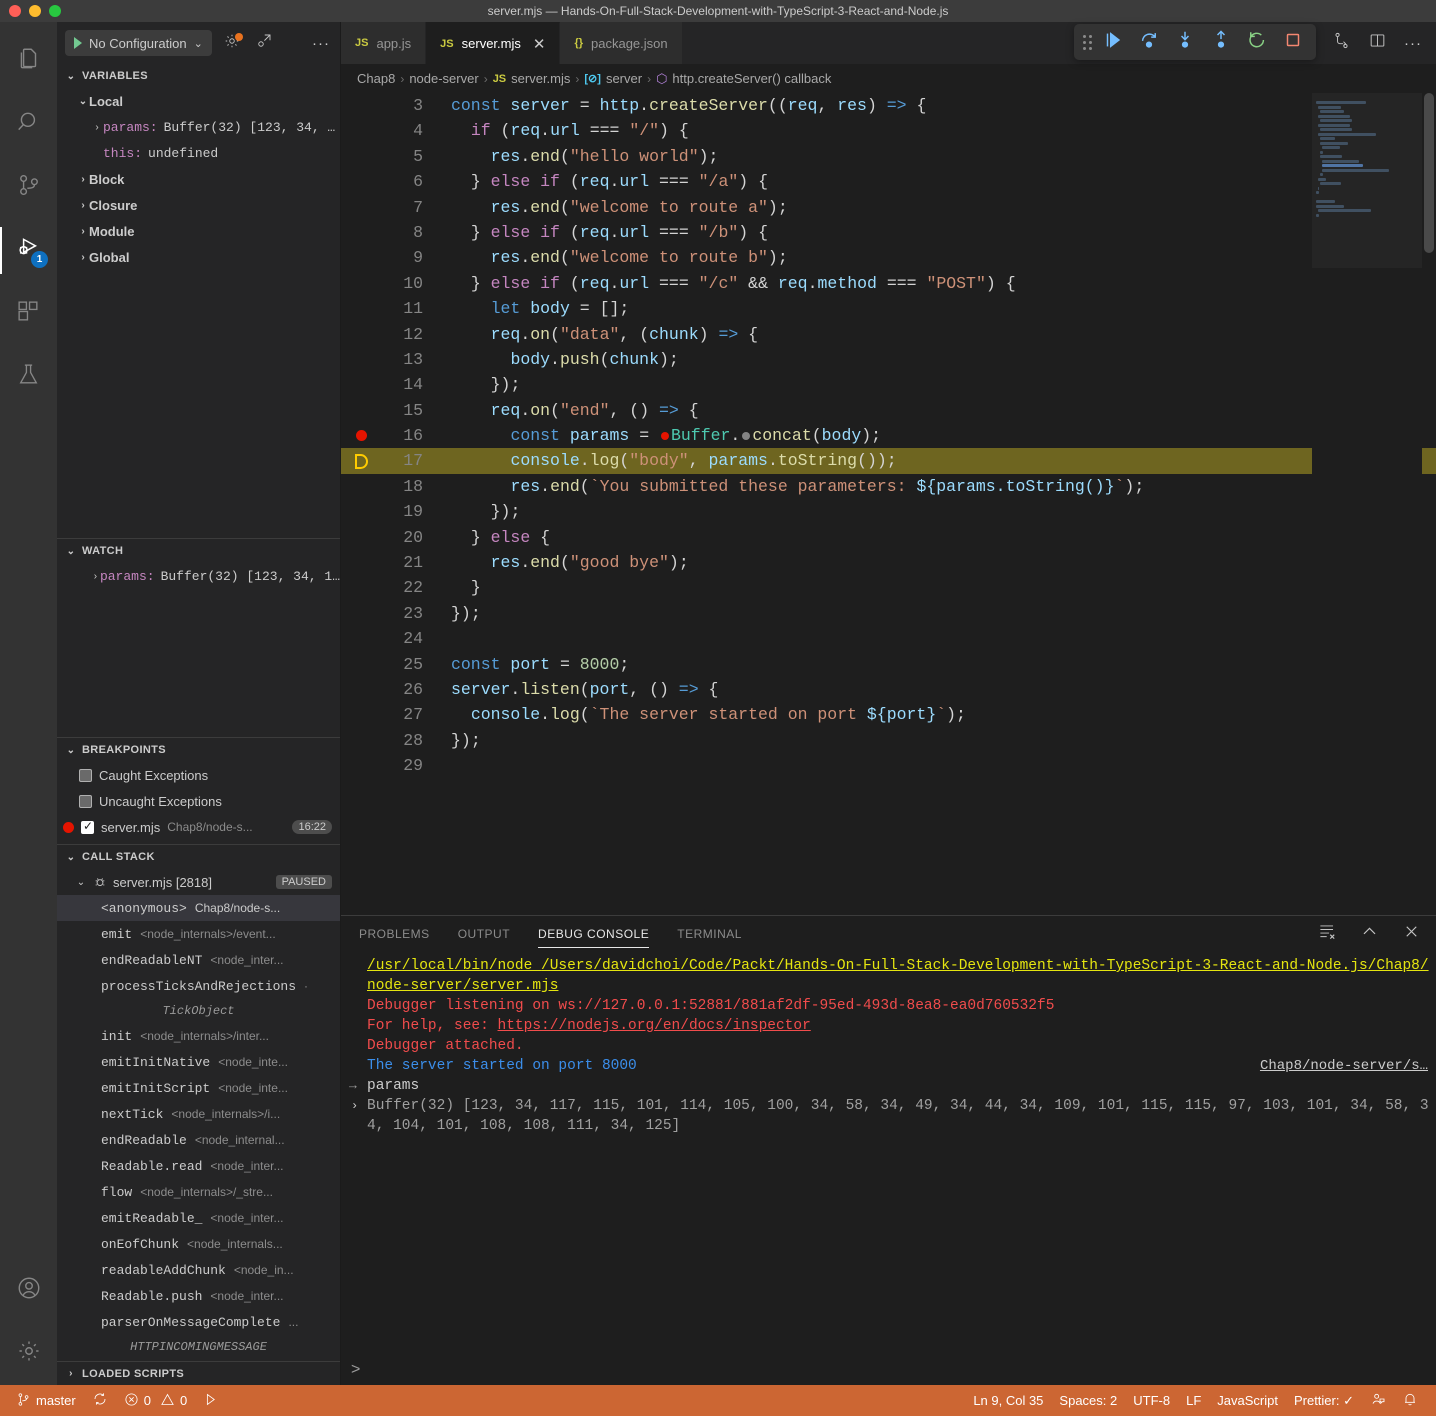  What do you see at coordinates (232, 43) in the screenshot?
I see `open-launch-json-button` at bounding box center [232, 43].